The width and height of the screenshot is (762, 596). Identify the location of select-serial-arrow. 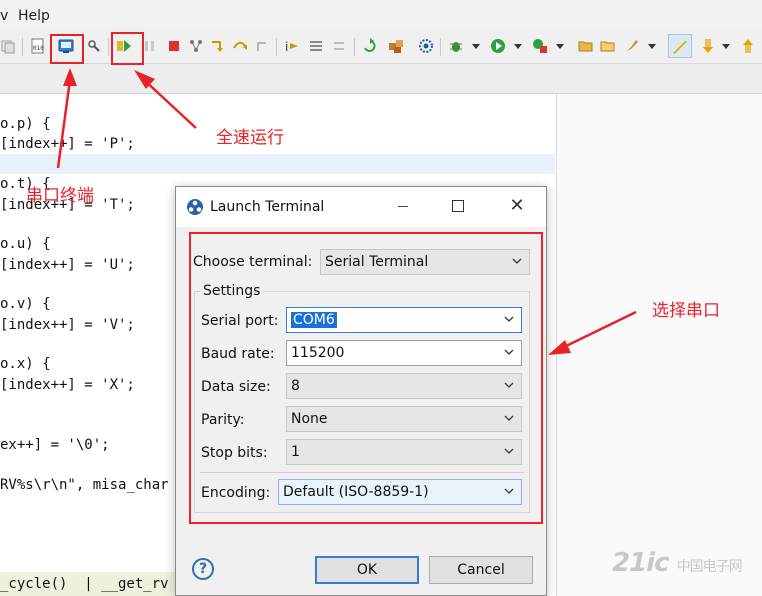
(598, 330).